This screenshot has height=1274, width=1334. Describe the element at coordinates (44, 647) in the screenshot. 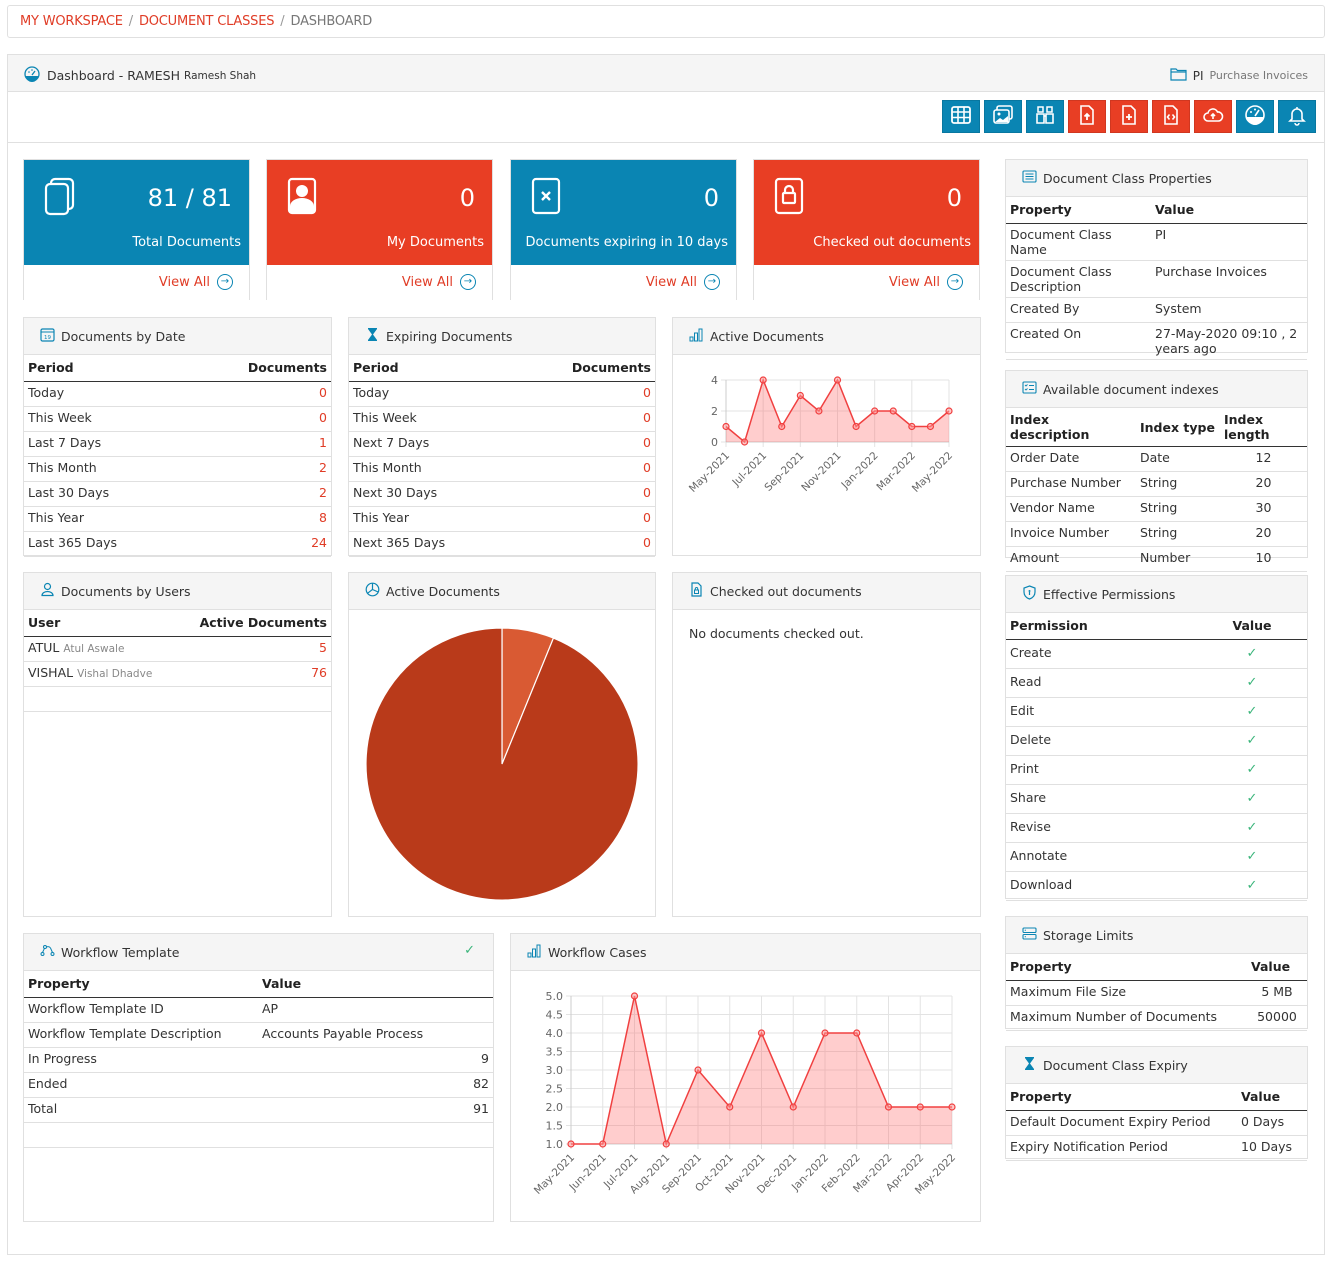

I see `user-id: ATUL` at that location.